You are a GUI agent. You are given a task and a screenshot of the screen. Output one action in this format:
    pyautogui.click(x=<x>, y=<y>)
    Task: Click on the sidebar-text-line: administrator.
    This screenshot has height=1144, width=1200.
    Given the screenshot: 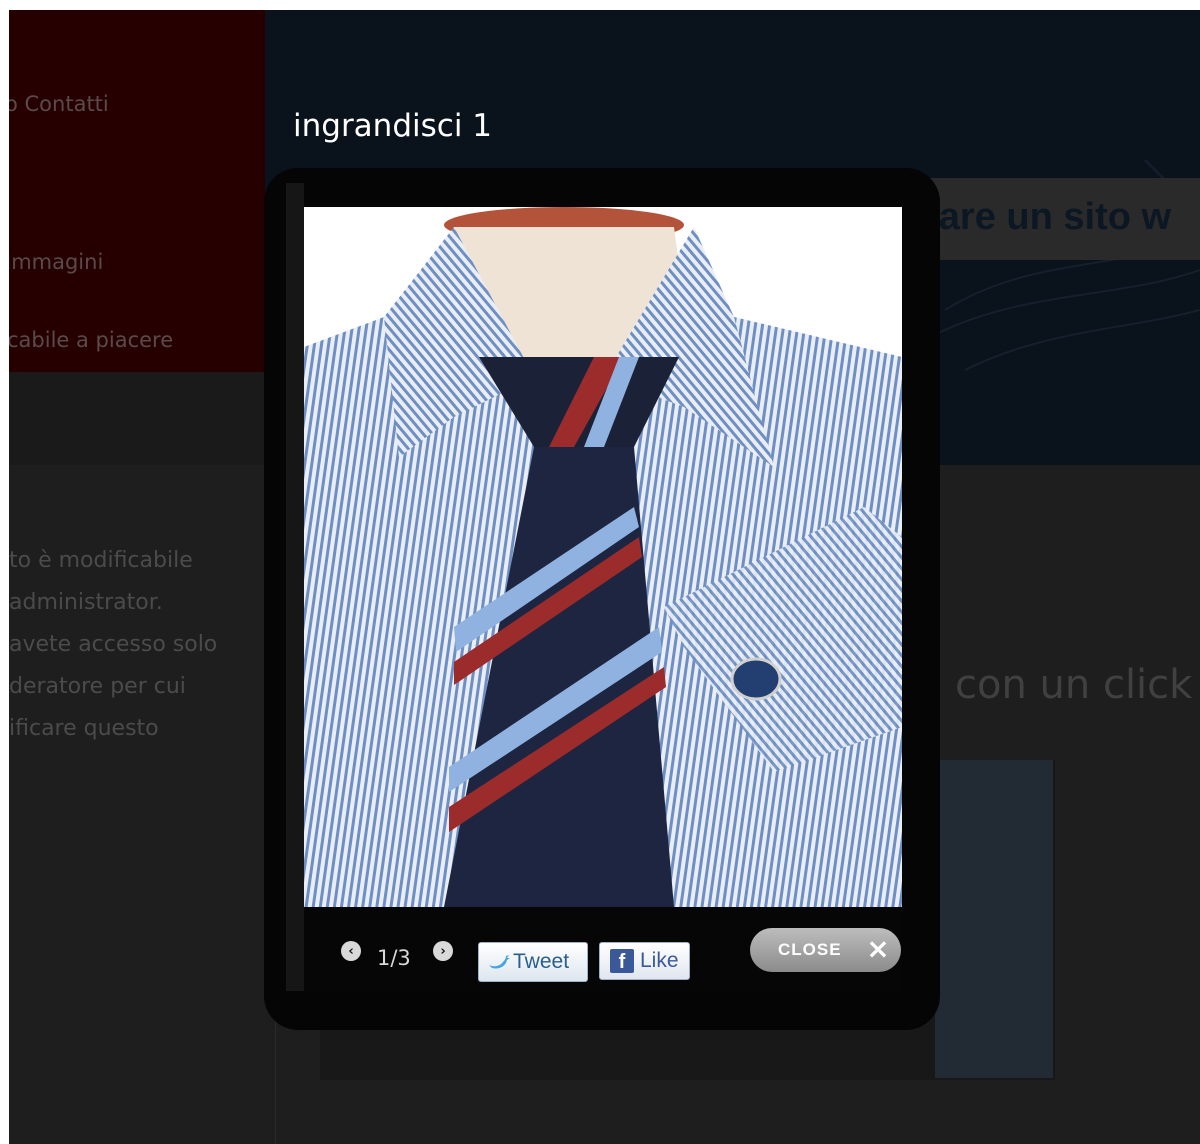 What is the action you would take?
    pyautogui.click(x=86, y=602)
    